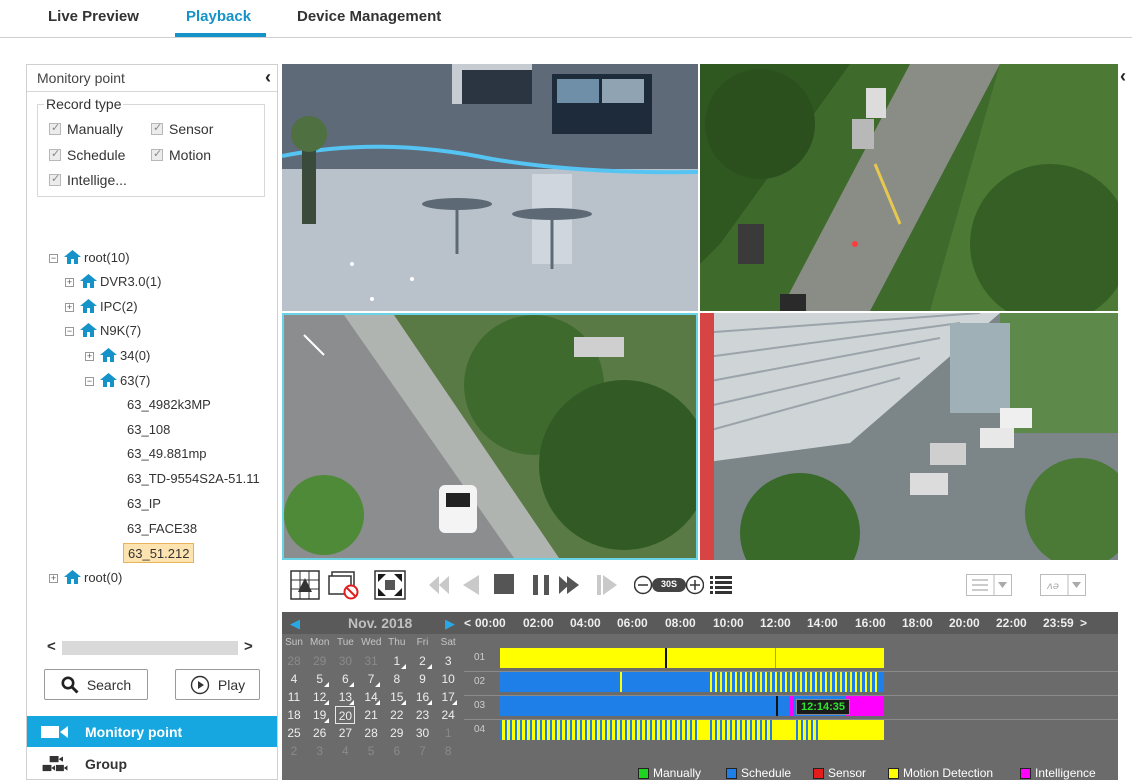 Image resolution: width=1132 pixels, height=780 pixels. What do you see at coordinates (504, 584) in the screenshot?
I see `stop-icon` at bounding box center [504, 584].